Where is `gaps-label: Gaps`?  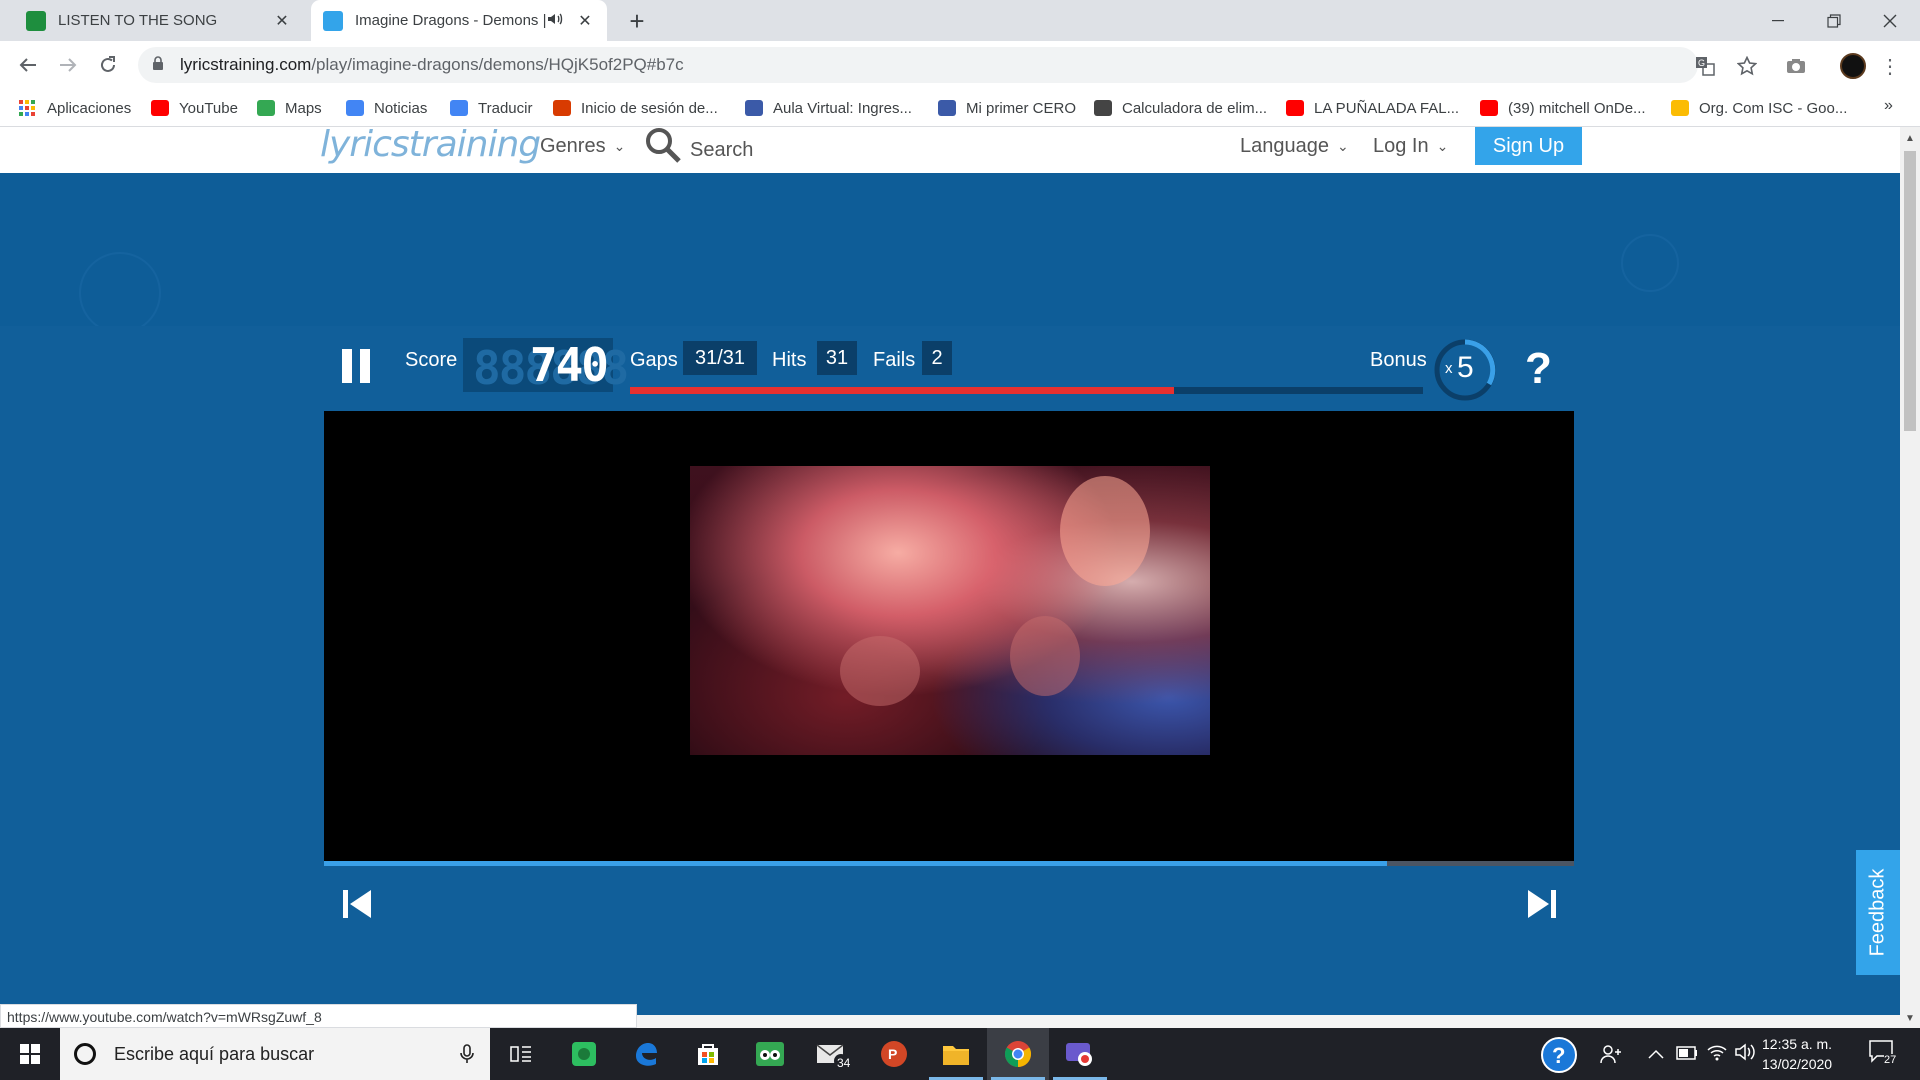
gaps-label: Gaps is located at coordinates (654, 360).